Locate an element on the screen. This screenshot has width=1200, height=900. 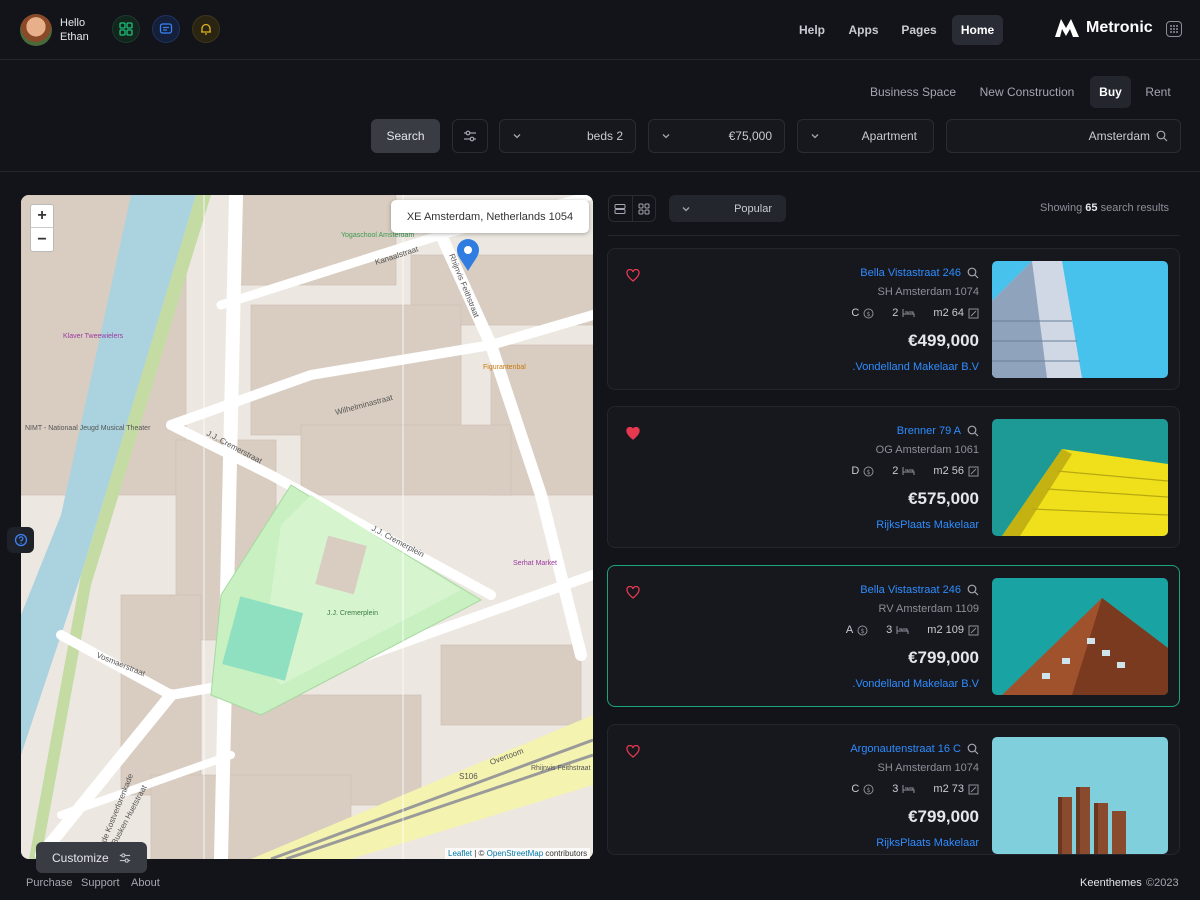
footer-copyright: ©2023 is located at coordinates (1162, 883).